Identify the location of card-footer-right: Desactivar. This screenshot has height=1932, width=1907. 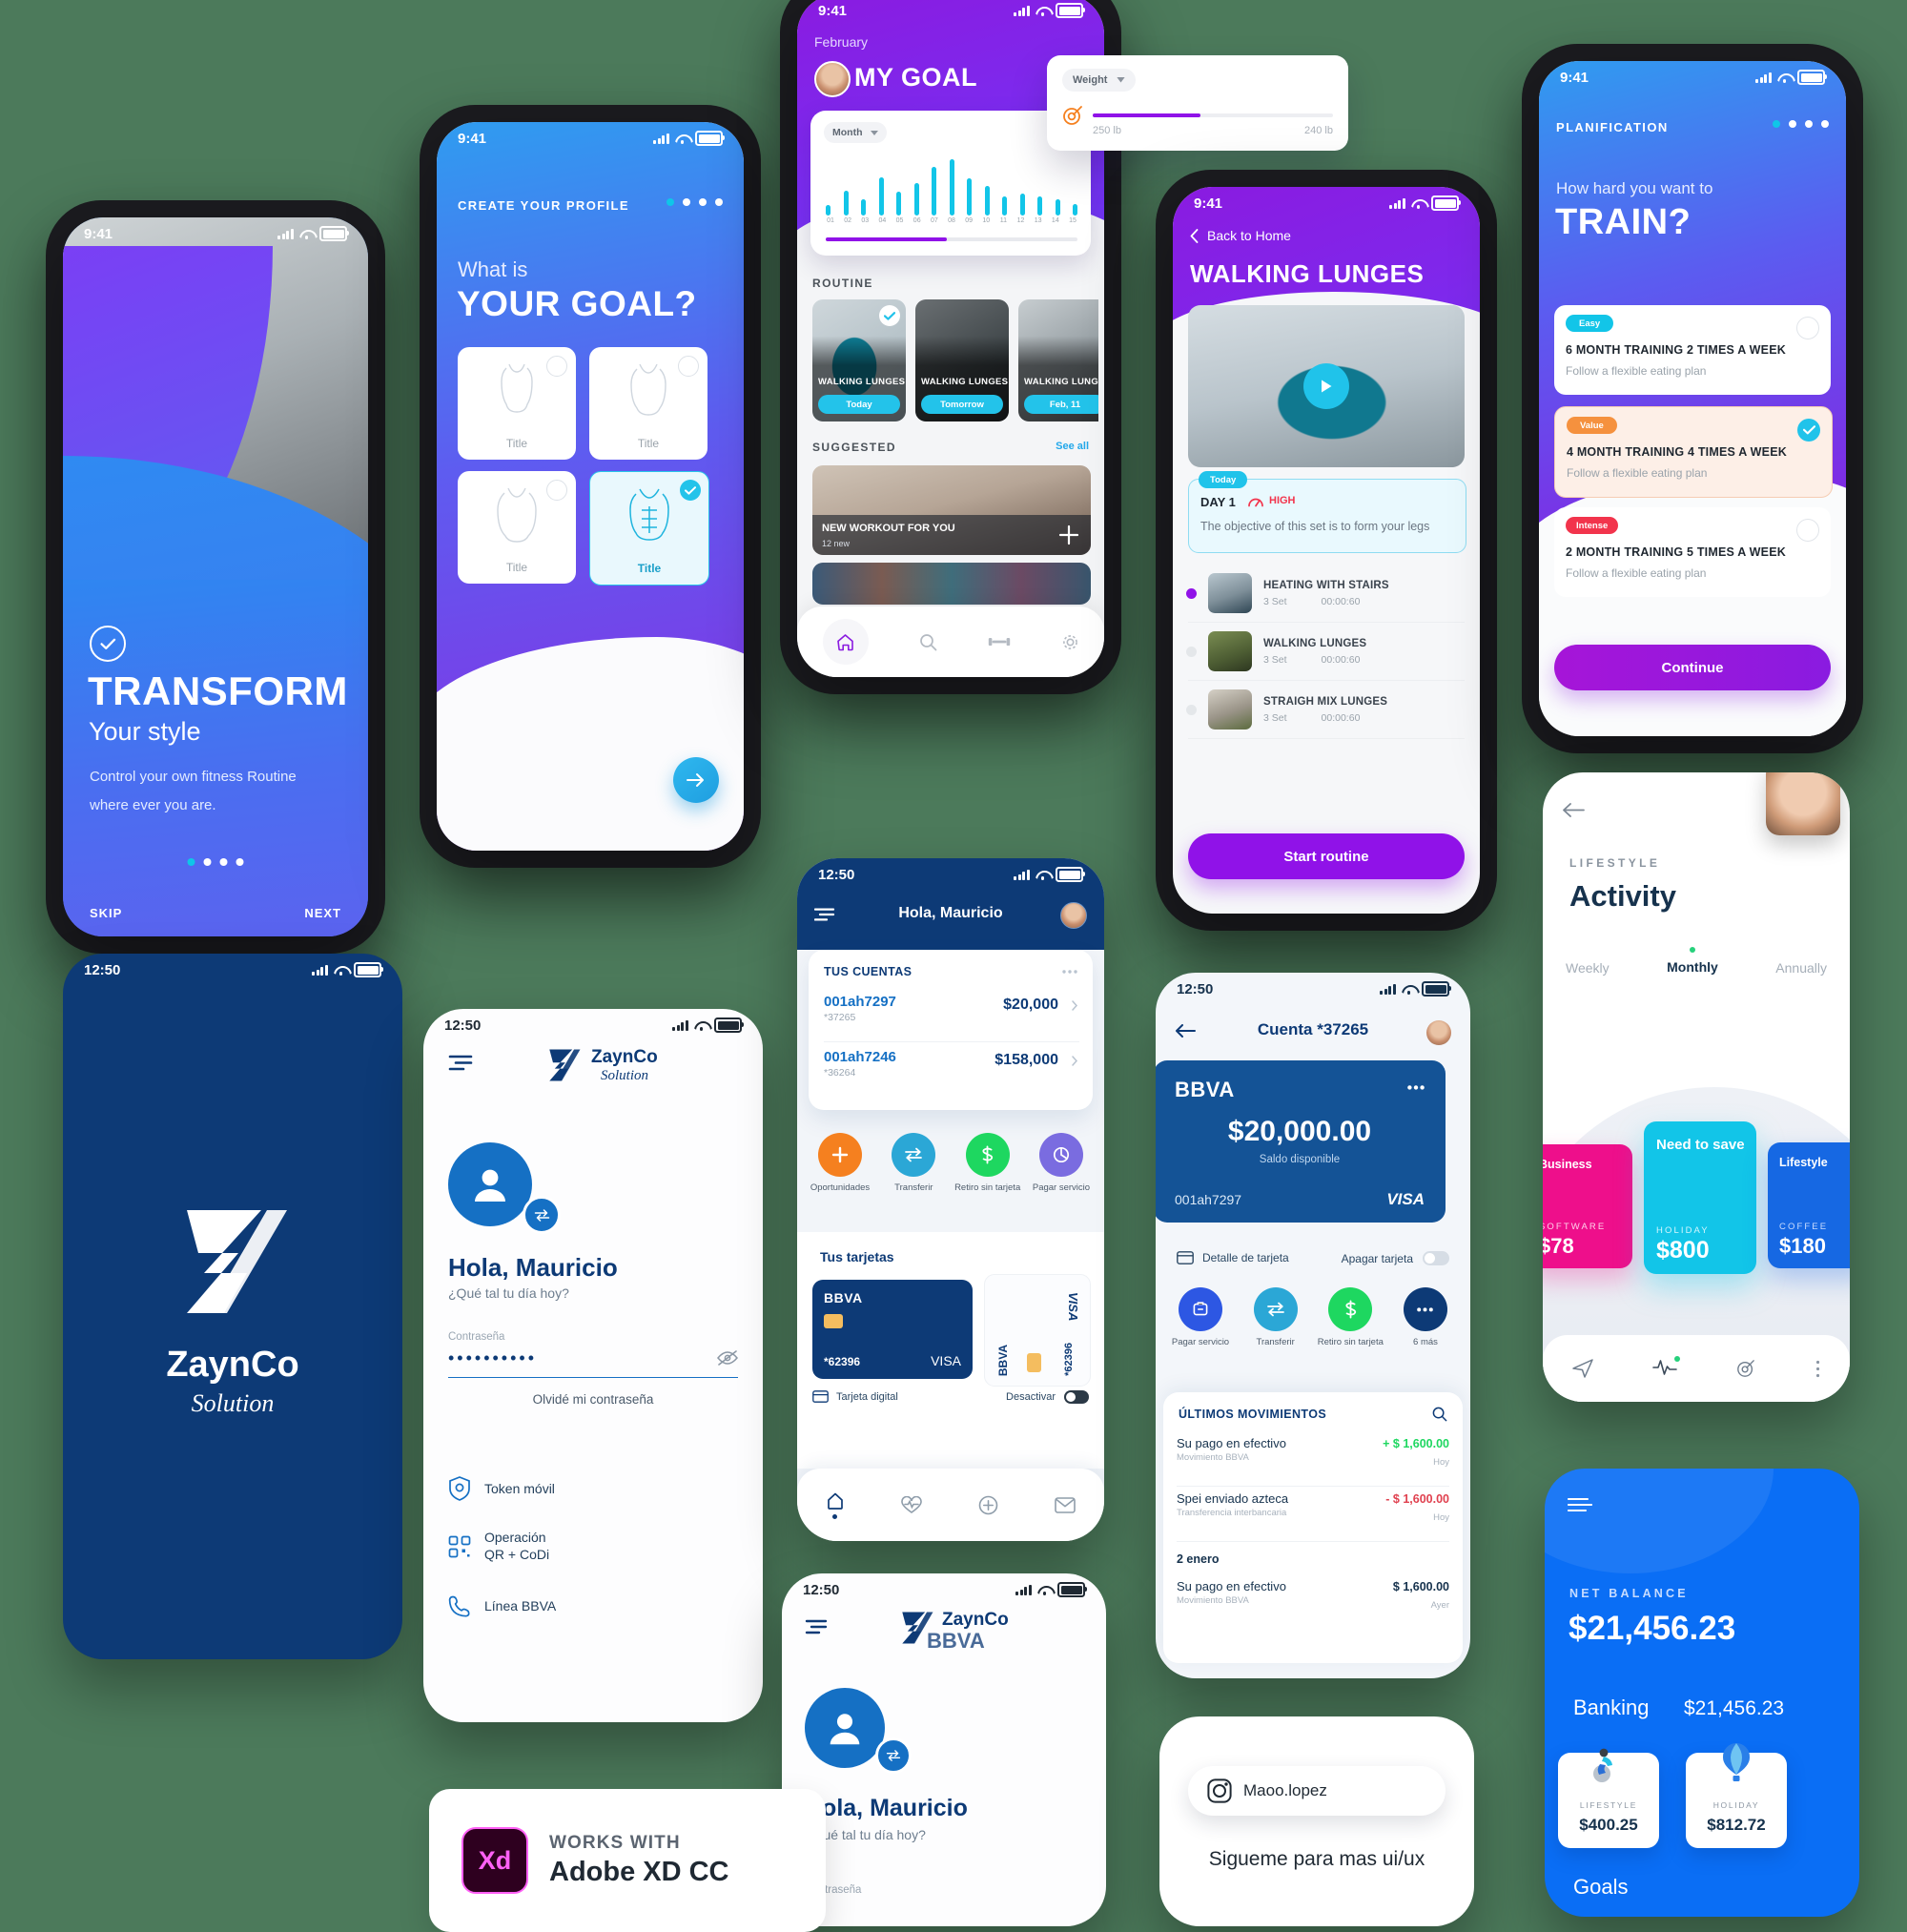
(1047, 1397).